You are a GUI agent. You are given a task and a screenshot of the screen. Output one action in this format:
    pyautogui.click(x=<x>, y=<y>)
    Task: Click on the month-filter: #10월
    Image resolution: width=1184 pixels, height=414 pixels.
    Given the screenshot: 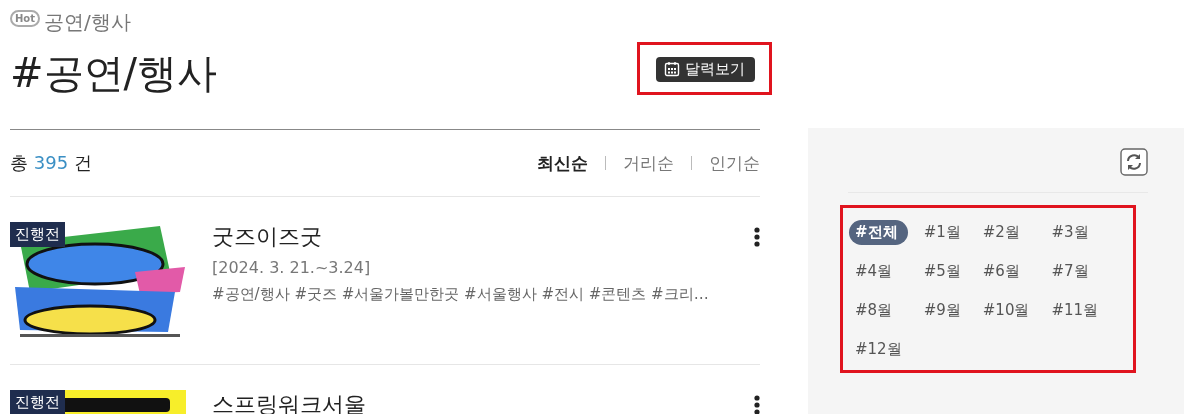 What is the action you would take?
    pyautogui.click(x=1006, y=310)
    